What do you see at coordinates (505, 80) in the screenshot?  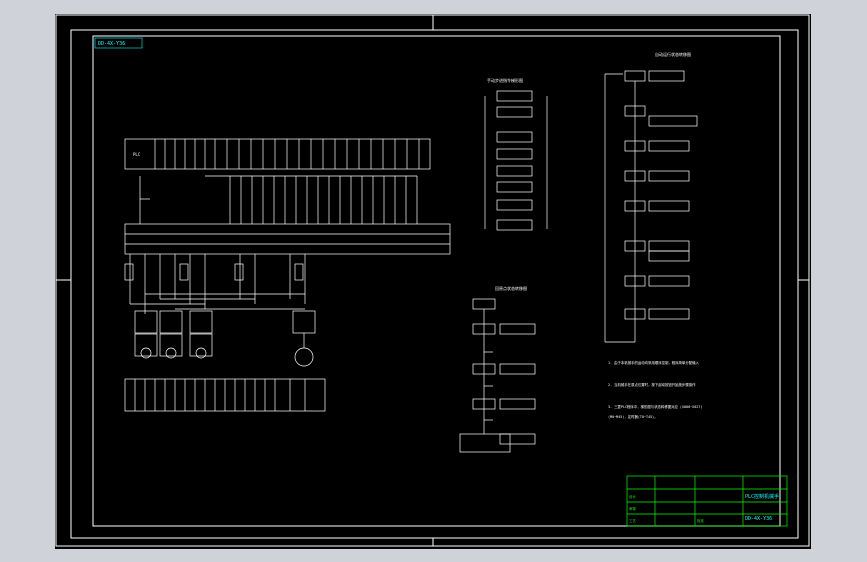 I see `ladder-title-left: 手动步进指令梯形图` at bounding box center [505, 80].